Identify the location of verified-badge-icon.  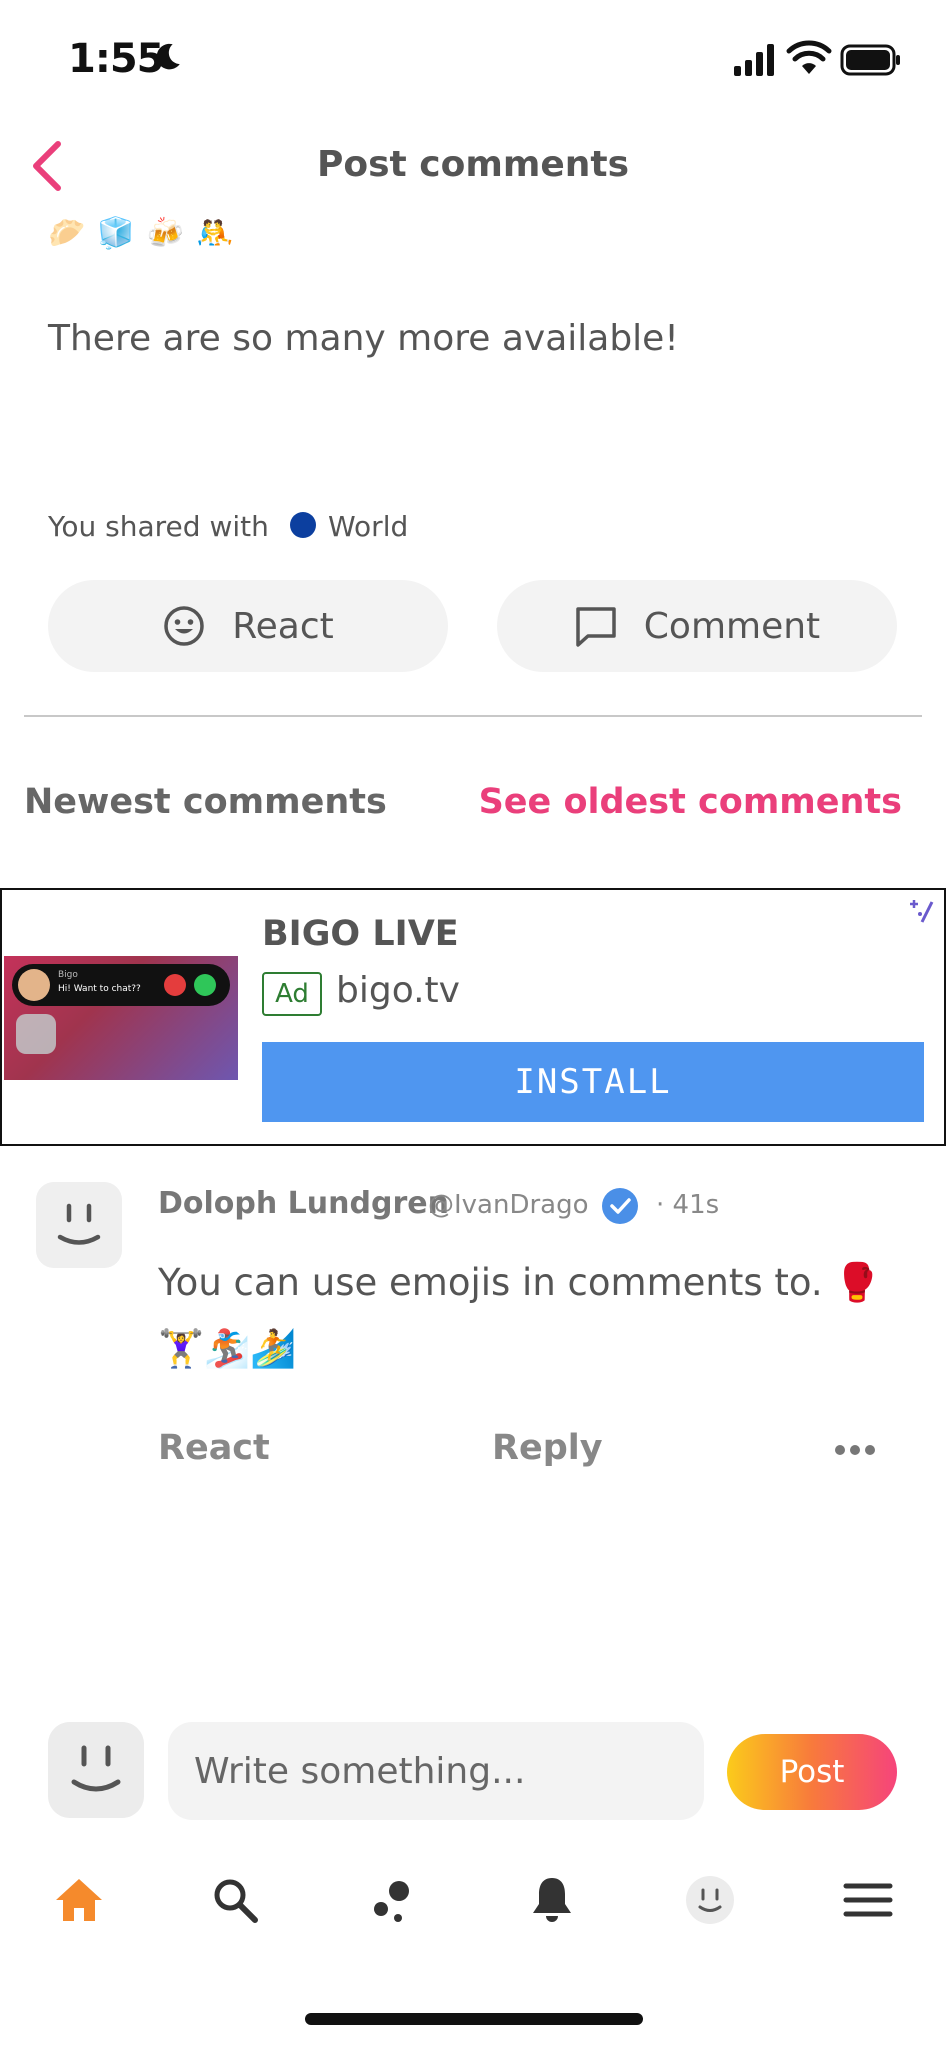
(620, 1206).